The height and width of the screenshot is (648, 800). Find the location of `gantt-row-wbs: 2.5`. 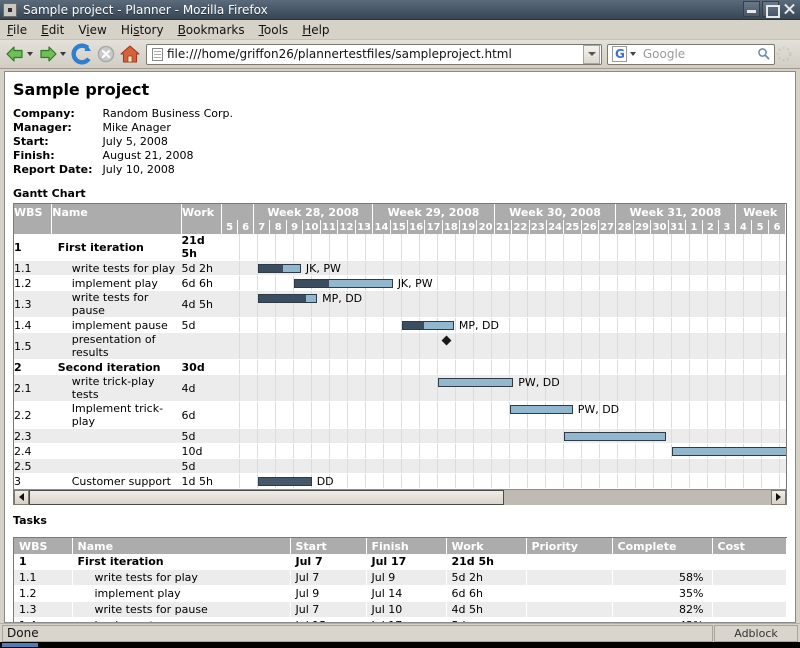

gantt-row-wbs: 2.5 is located at coordinates (33, 466).